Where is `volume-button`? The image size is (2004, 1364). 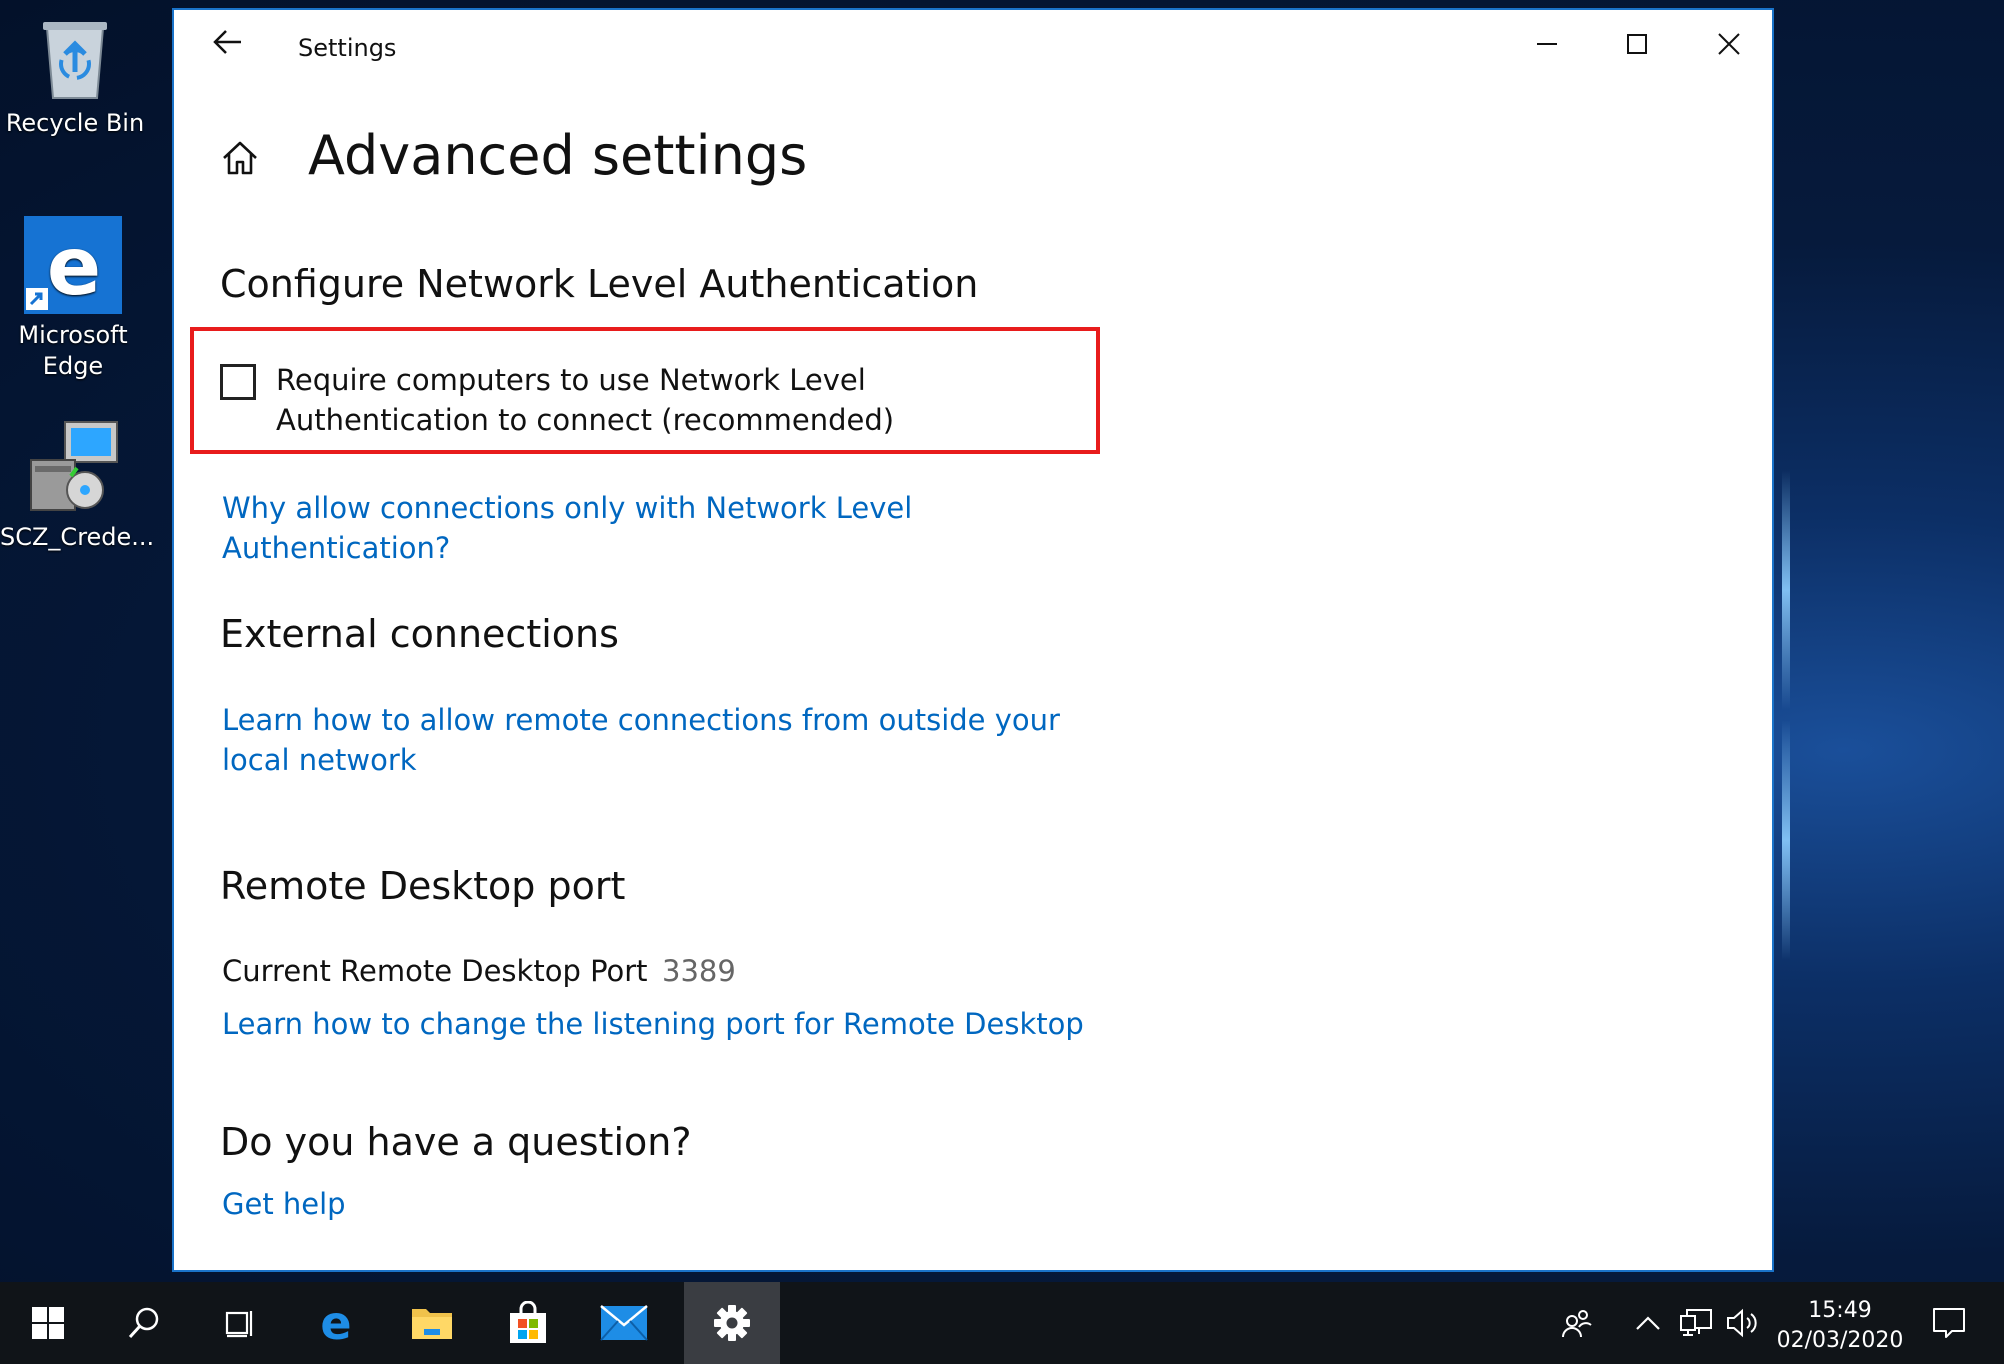 volume-button is located at coordinates (1743, 1323).